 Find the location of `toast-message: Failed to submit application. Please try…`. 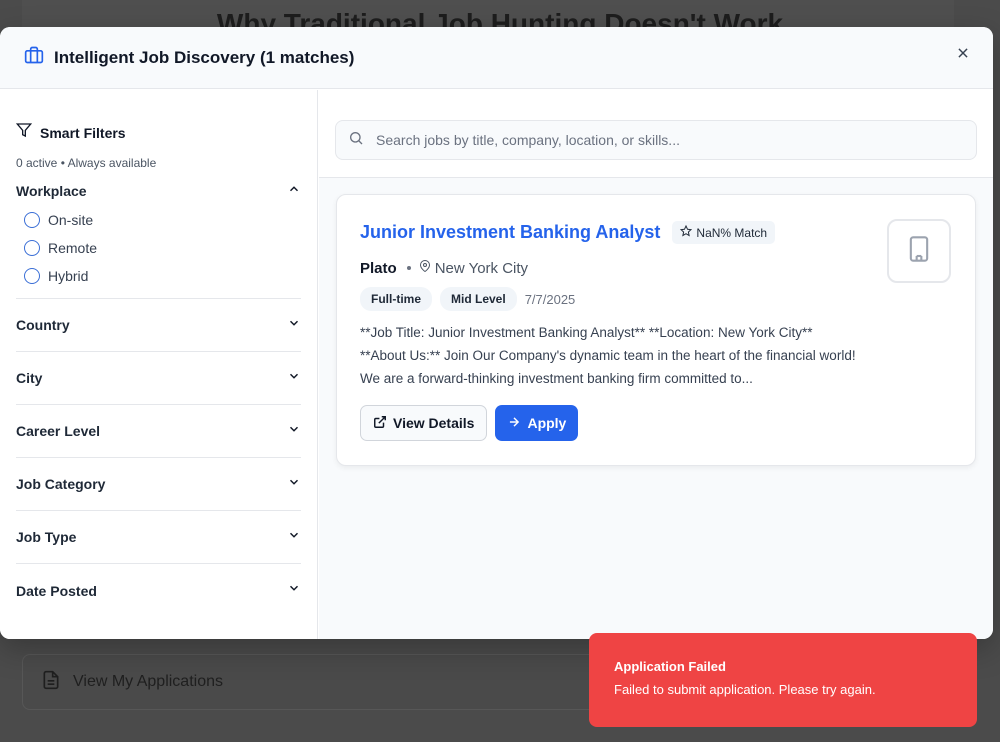

toast-message: Failed to submit application. Please try… is located at coordinates (745, 689).